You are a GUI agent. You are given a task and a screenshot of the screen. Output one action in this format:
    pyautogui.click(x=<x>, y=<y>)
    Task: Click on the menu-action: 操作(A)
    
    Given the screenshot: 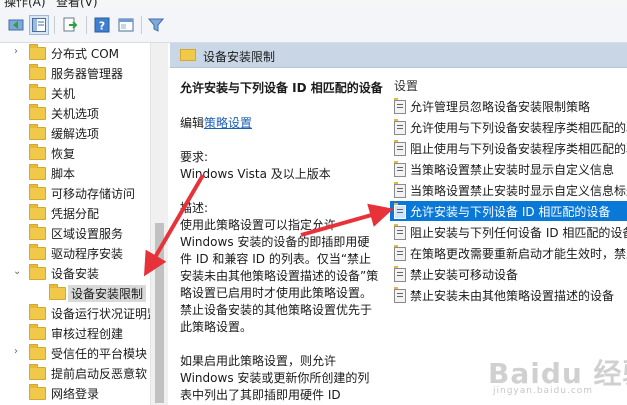 What is the action you would take?
    pyautogui.click(x=25, y=4)
    